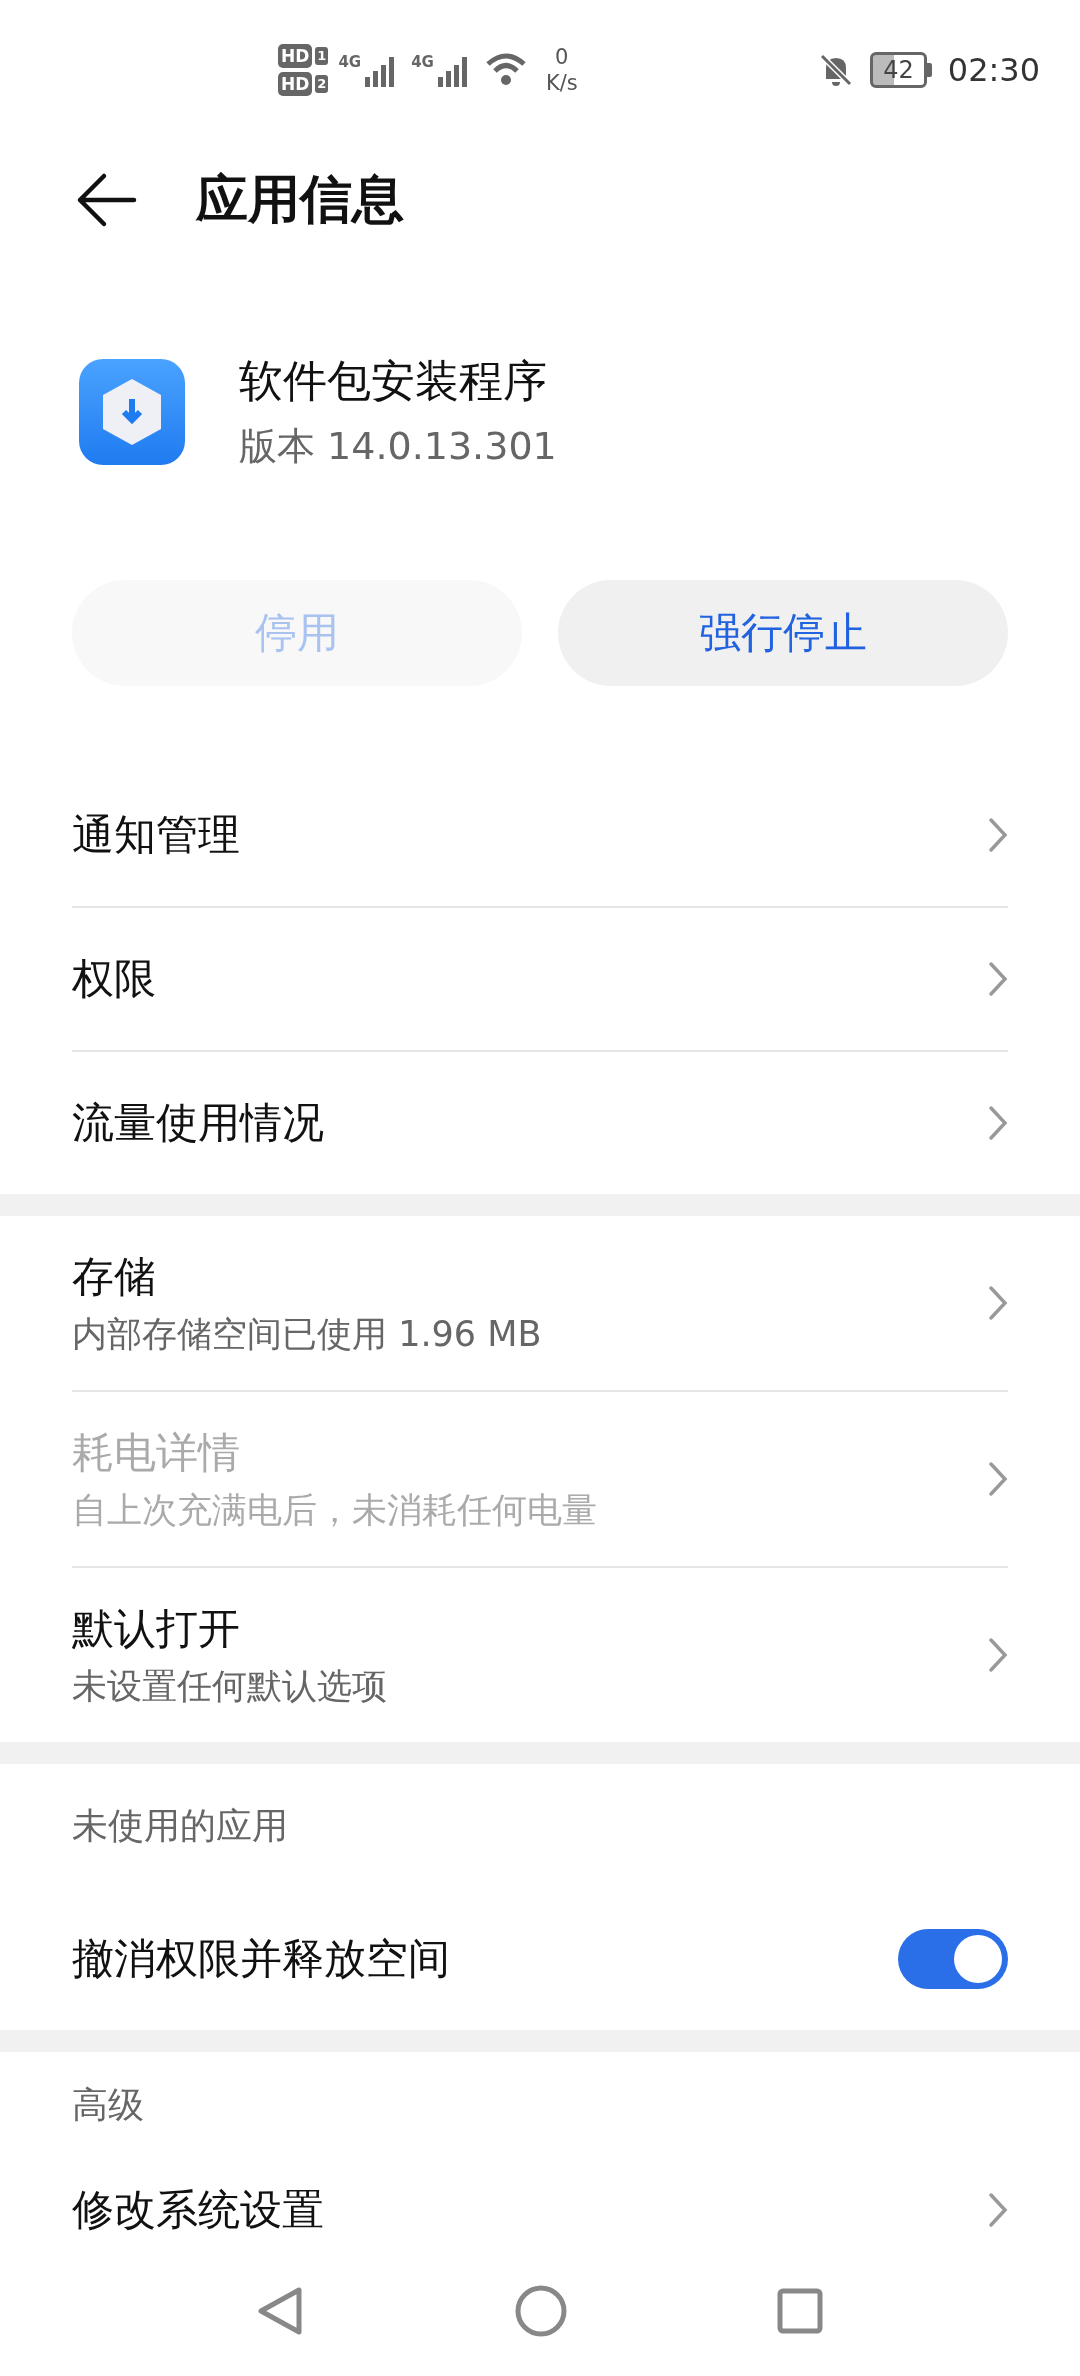  What do you see at coordinates (993, 70) in the screenshot?
I see `clock: 02:30` at bounding box center [993, 70].